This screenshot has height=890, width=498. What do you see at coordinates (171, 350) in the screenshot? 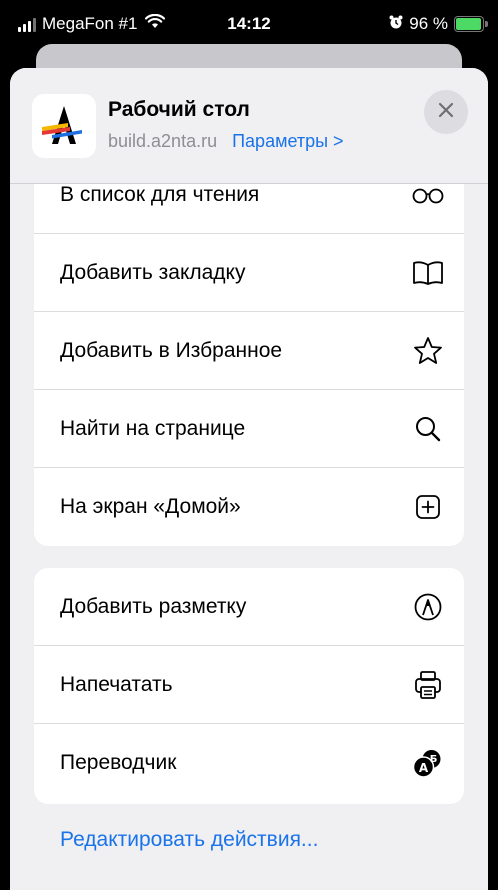
I see `action-label: Добавить в Избранное` at bounding box center [171, 350].